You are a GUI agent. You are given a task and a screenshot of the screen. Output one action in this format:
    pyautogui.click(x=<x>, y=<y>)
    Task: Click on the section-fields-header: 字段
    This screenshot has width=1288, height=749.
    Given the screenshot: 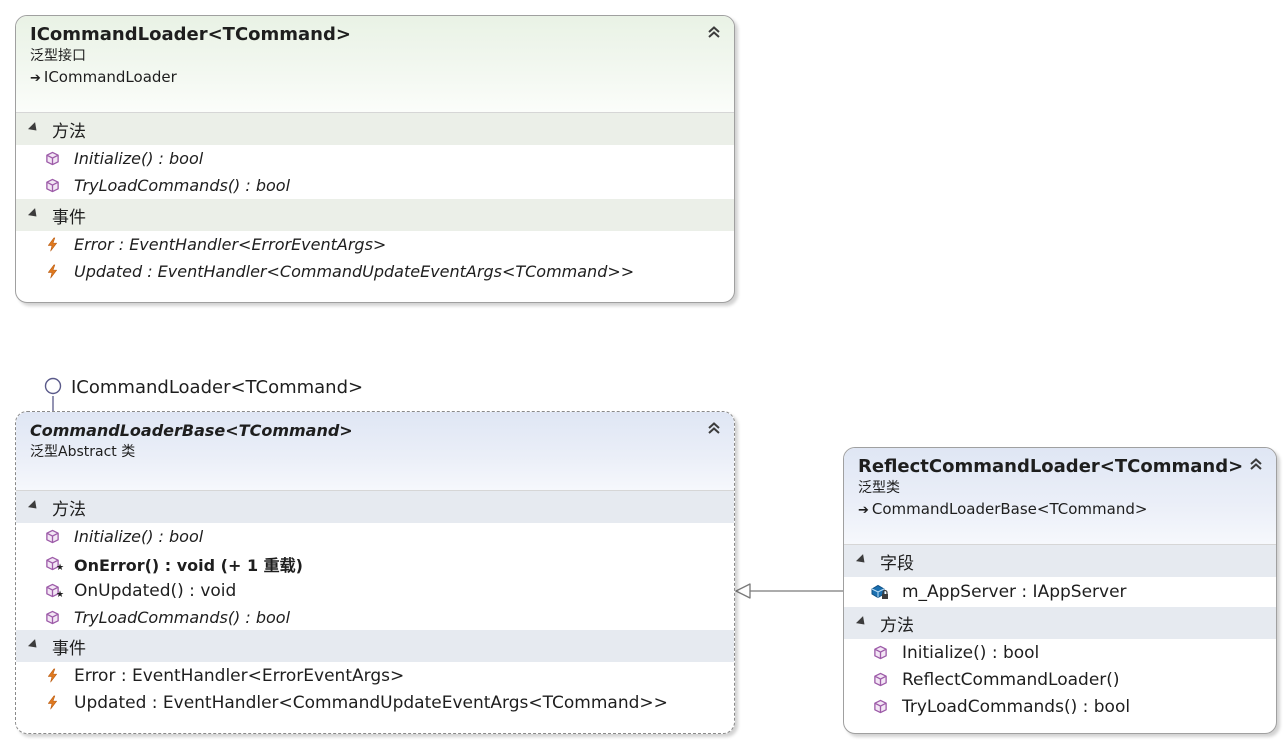 What is the action you would take?
    pyautogui.click(x=1060, y=561)
    